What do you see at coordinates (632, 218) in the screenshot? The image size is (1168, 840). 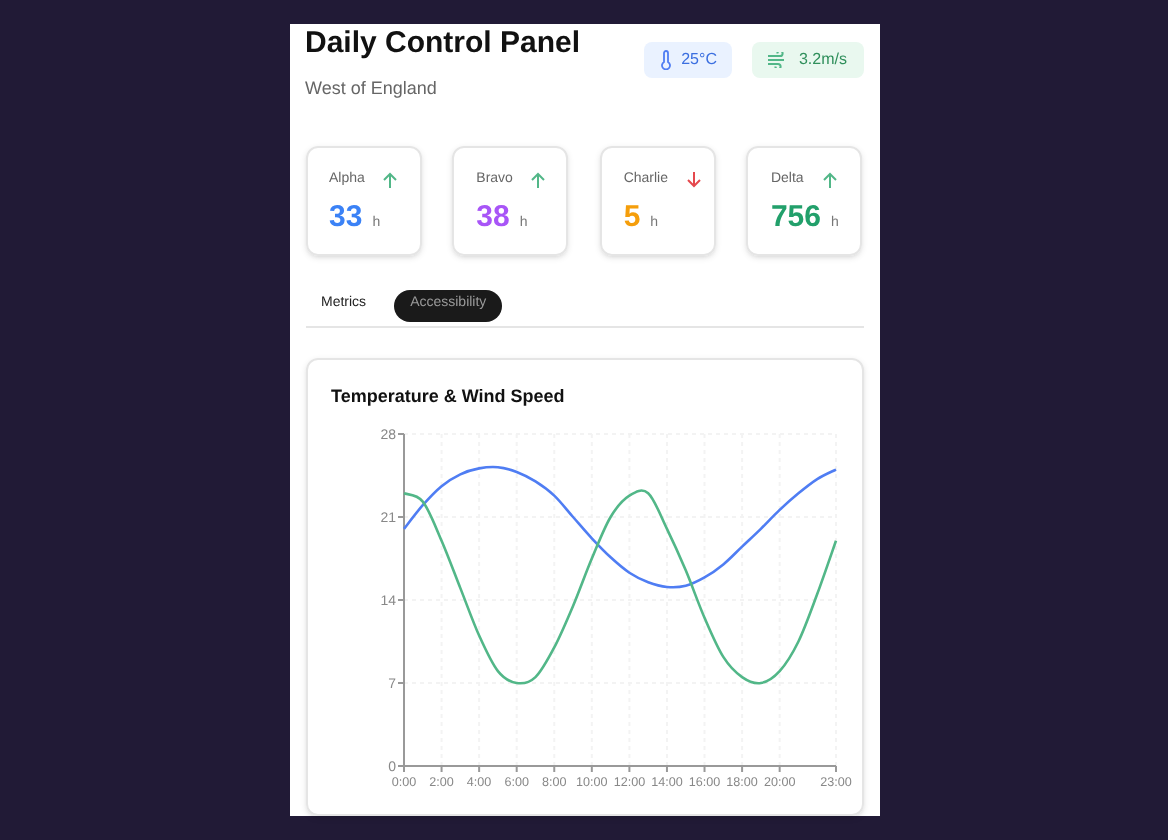 I see `stat-value: 5` at bounding box center [632, 218].